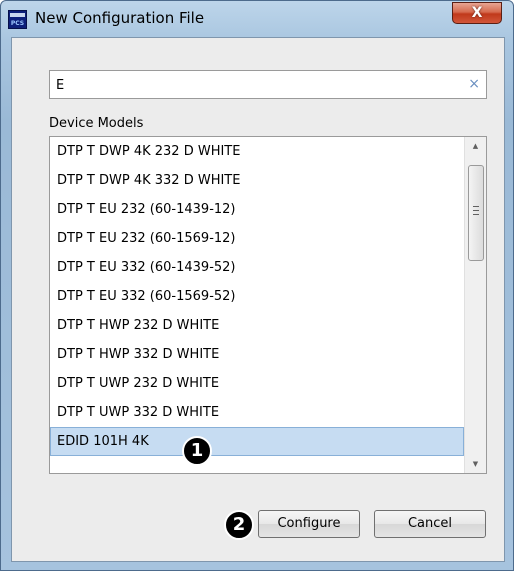 The height and width of the screenshot is (571, 514). Describe the element at coordinates (257, 383) in the screenshot. I see `list-item: DTP T UWP 232 D WHITE` at that location.